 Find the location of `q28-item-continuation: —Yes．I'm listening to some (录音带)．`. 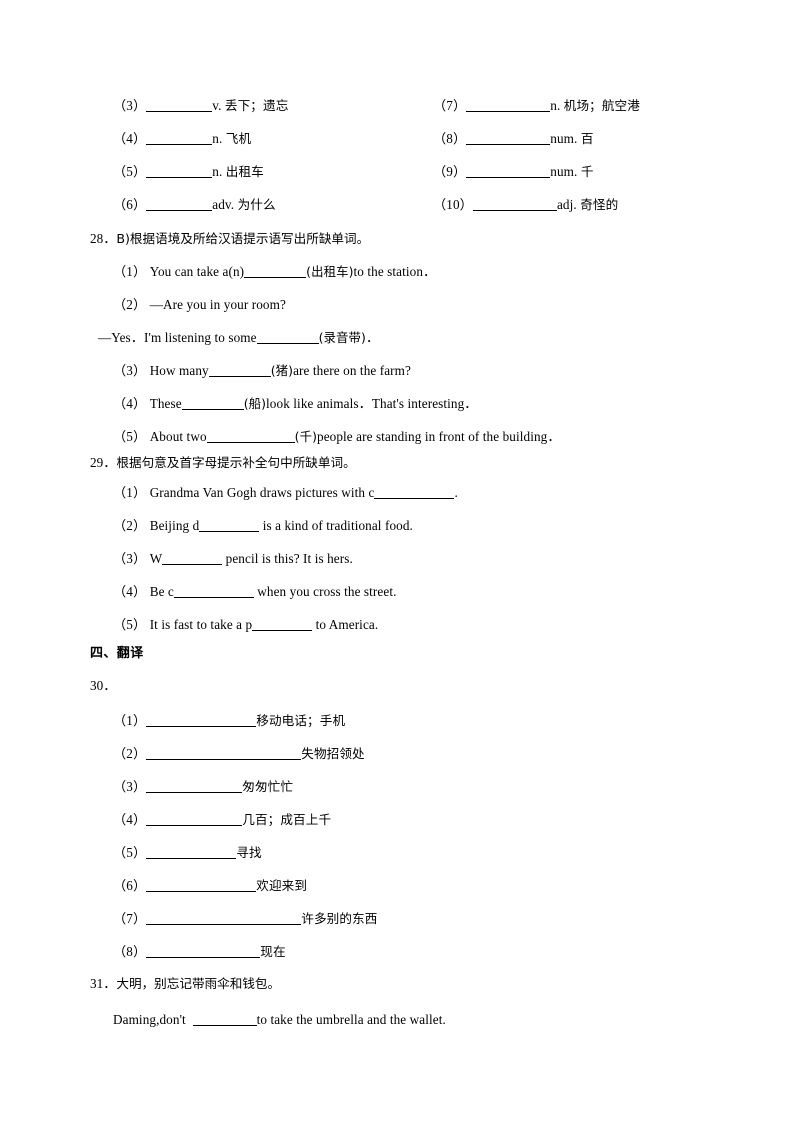

q28-item-continuation: —Yes．I'm listening to some (录音带)． is located at coordinates (238, 338).